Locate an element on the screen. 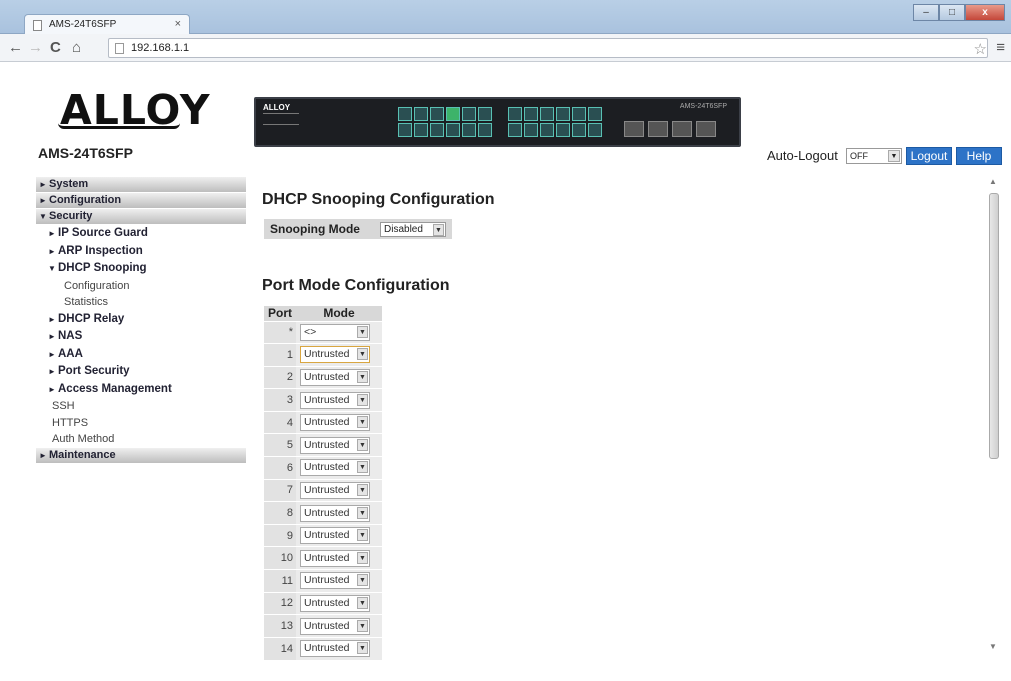 This screenshot has width=1011, height=681. sidebar-item-security: ▼ Security is located at coordinates (141, 216).